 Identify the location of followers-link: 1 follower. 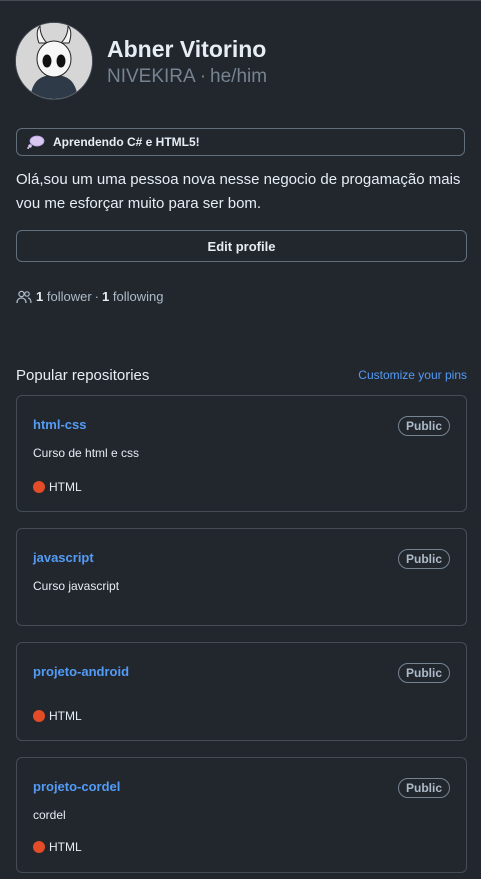
(64, 296).